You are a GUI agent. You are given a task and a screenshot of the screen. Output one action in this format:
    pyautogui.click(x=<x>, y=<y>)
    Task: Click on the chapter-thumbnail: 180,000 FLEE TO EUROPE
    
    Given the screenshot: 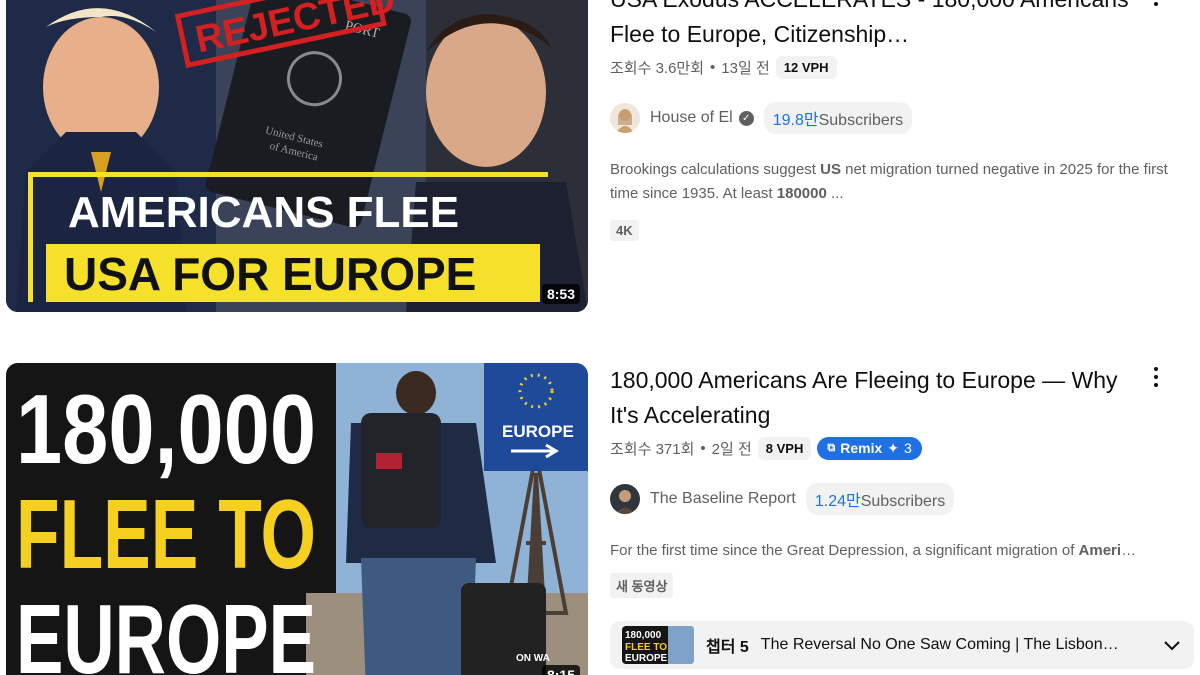 What is the action you would take?
    pyautogui.click(x=658, y=645)
    